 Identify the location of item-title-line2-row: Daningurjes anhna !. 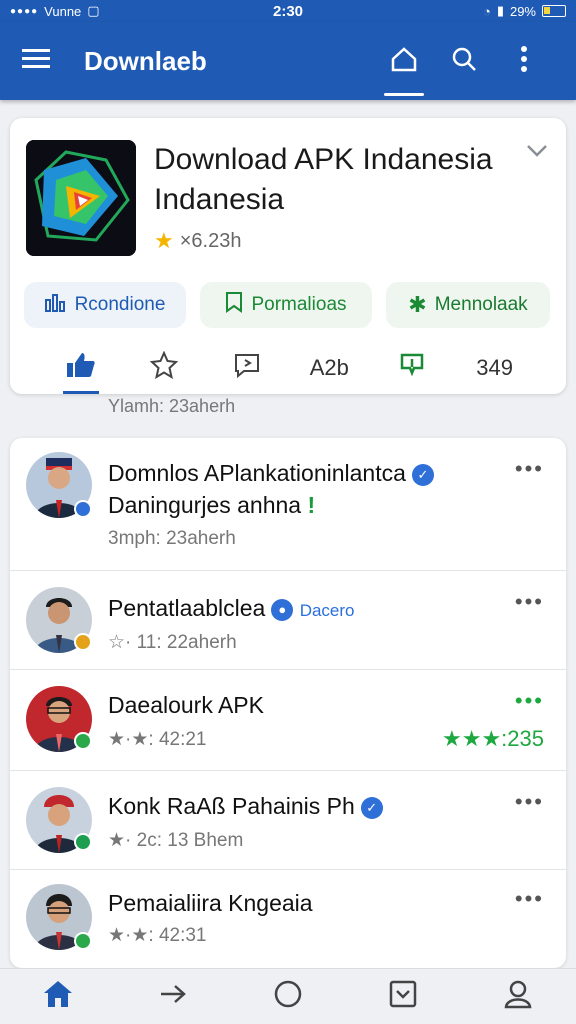
(211, 505).